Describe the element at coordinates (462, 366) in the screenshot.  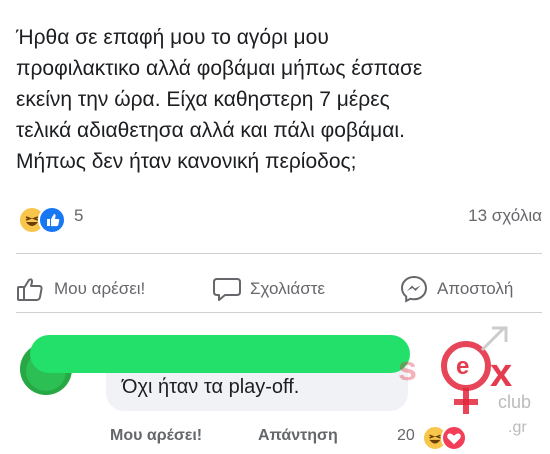
I see `svg-text: e` at that location.